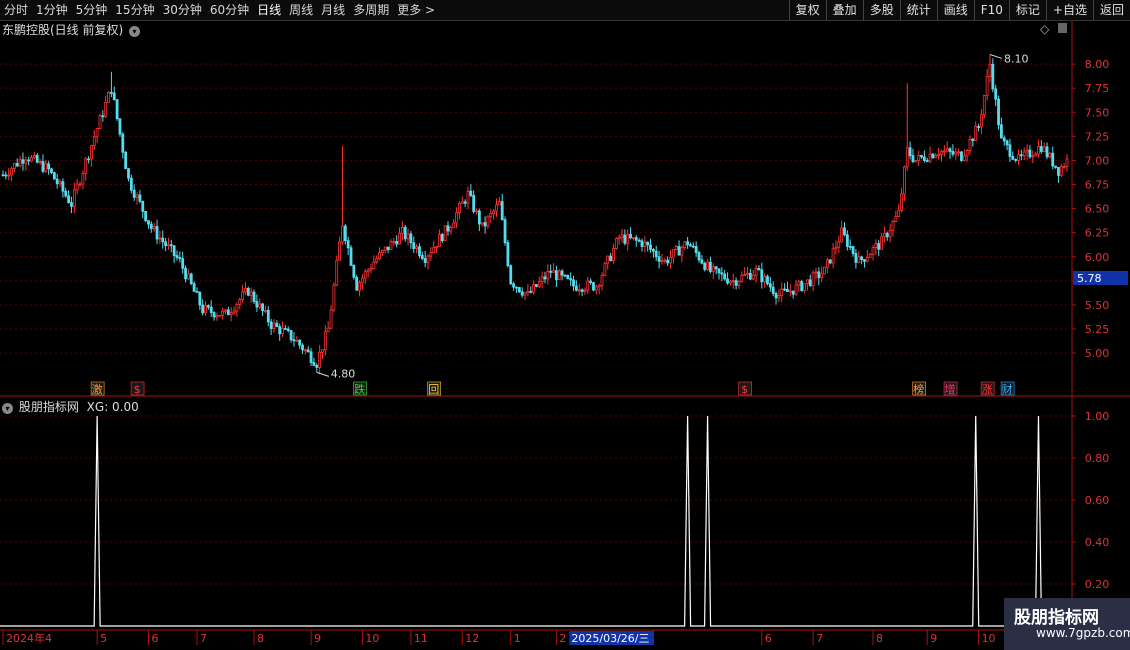  Describe the element at coordinates (1027, 10) in the screenshot. I see `tool-button-6: 标记` at that location.